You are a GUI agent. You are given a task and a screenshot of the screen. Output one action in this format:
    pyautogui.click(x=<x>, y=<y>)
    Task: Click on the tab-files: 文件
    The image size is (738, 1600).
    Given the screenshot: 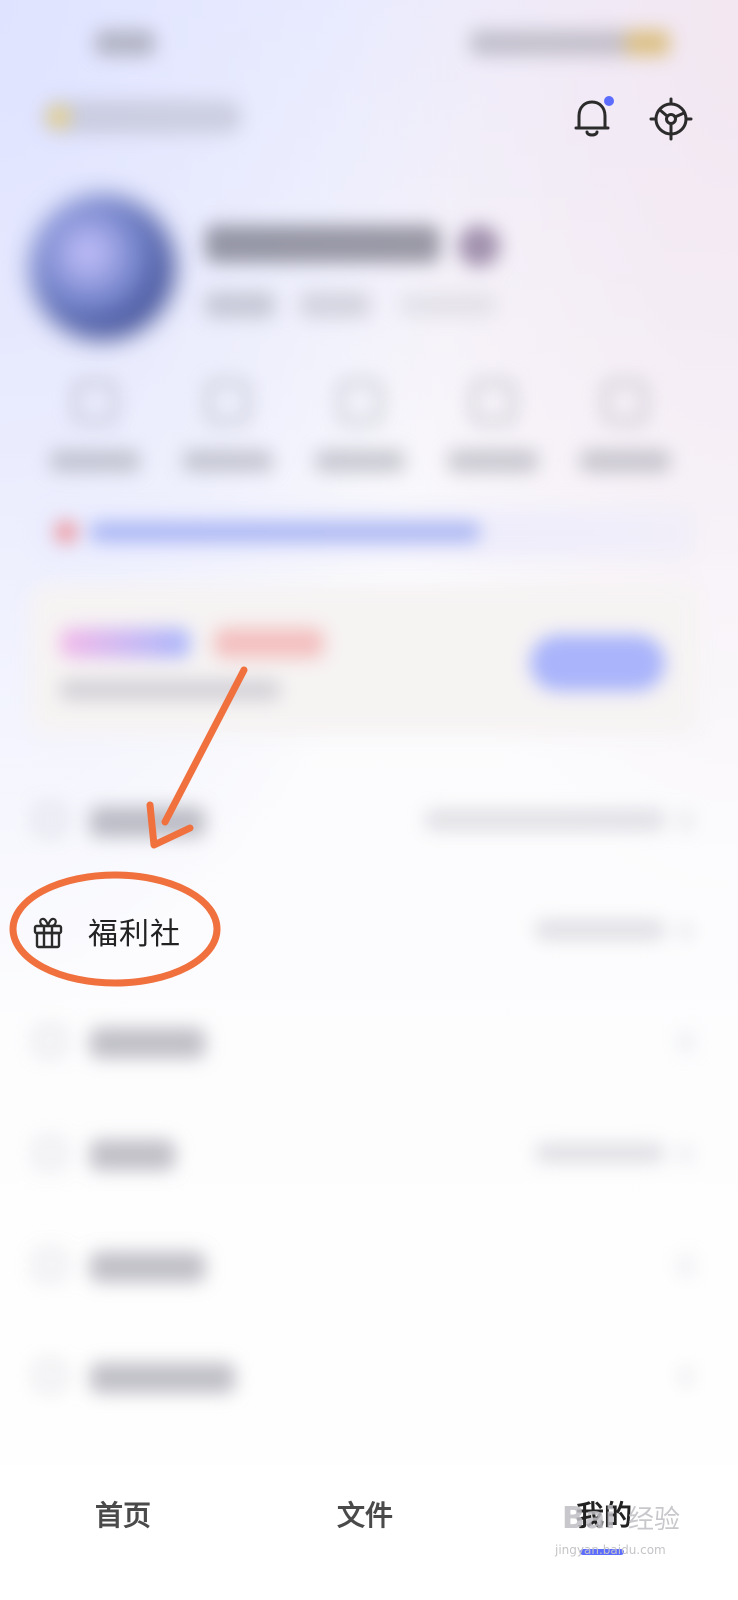 What is the action you would take?
    pyautogui.click(x=365, y=1514)
    